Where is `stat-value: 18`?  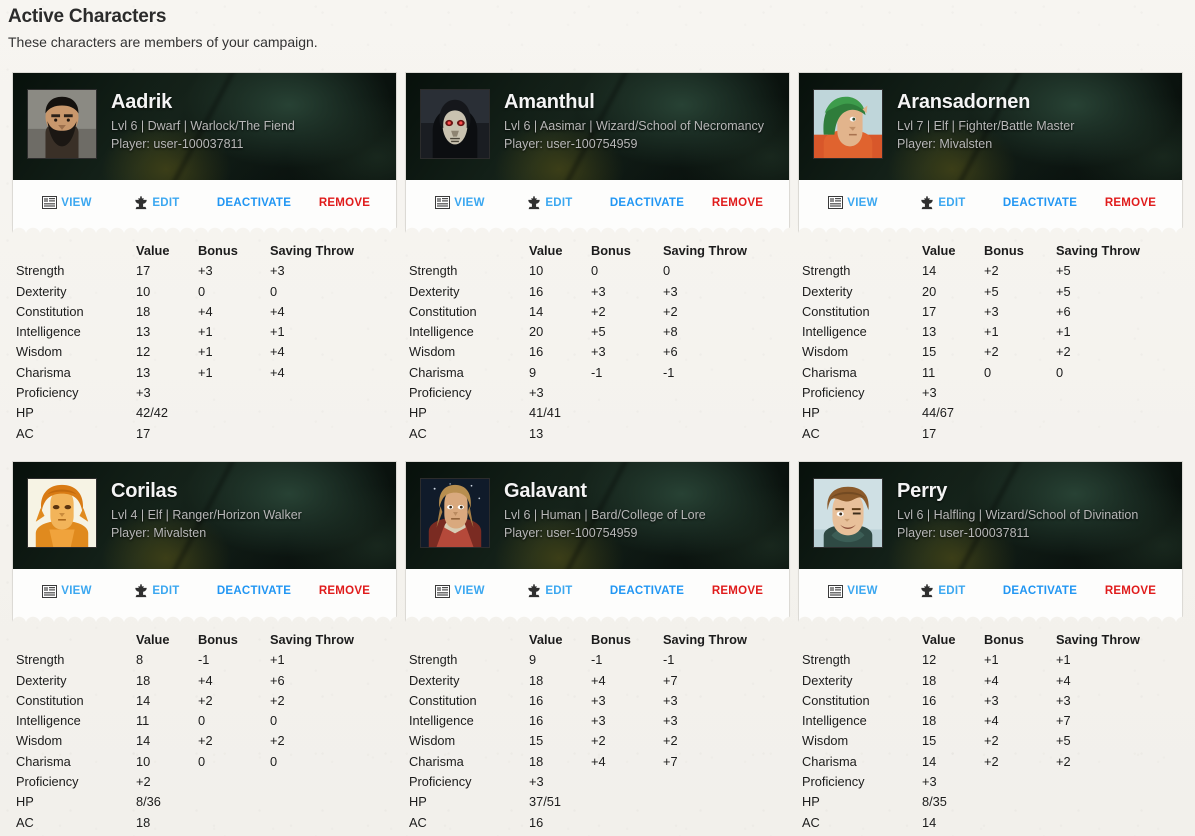
stat-value: 18 is located at coordinates (929, 680).